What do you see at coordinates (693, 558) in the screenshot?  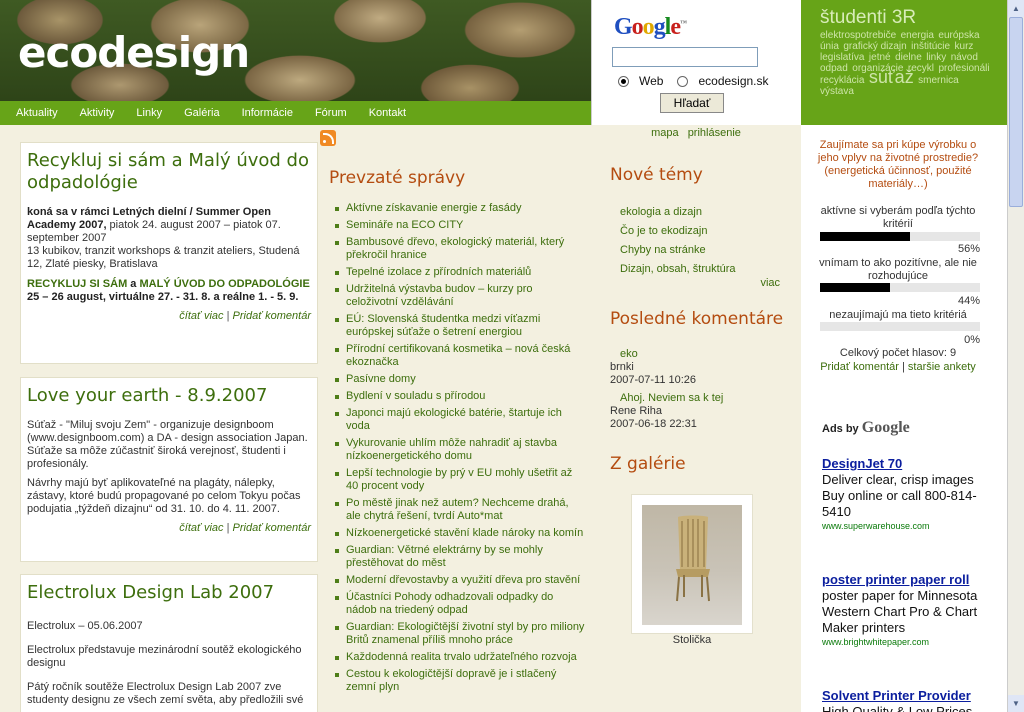 I see `chair-image` at bounding box center [693, 558].